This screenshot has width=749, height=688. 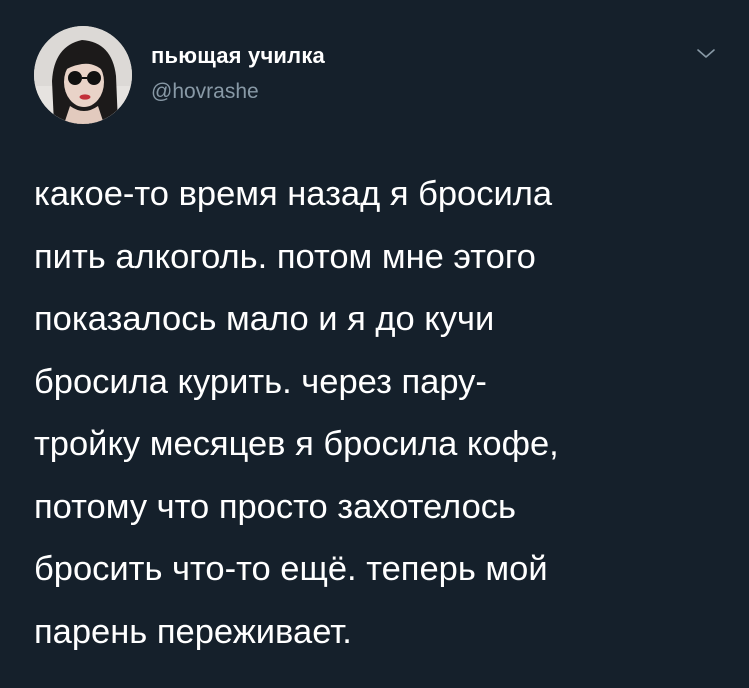 I want to click on author-avatar, so click(x=83, y=75).